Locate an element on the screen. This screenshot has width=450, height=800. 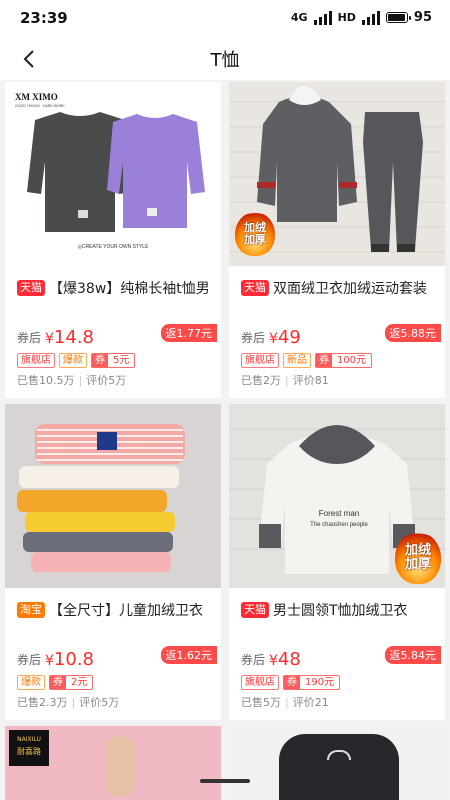
price-row: 券后 ¥49 返5.88元 is located at coordinates (337, 335).